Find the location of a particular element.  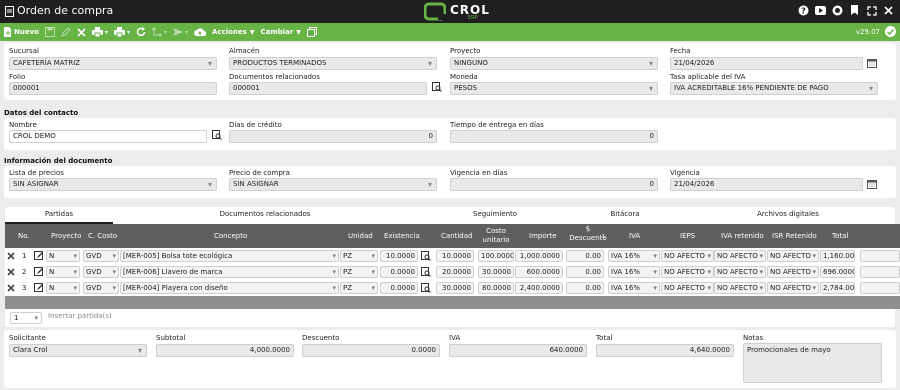

sucursal-select: CAFETERÍA MATRIZ is located at coordinates (113, 63).